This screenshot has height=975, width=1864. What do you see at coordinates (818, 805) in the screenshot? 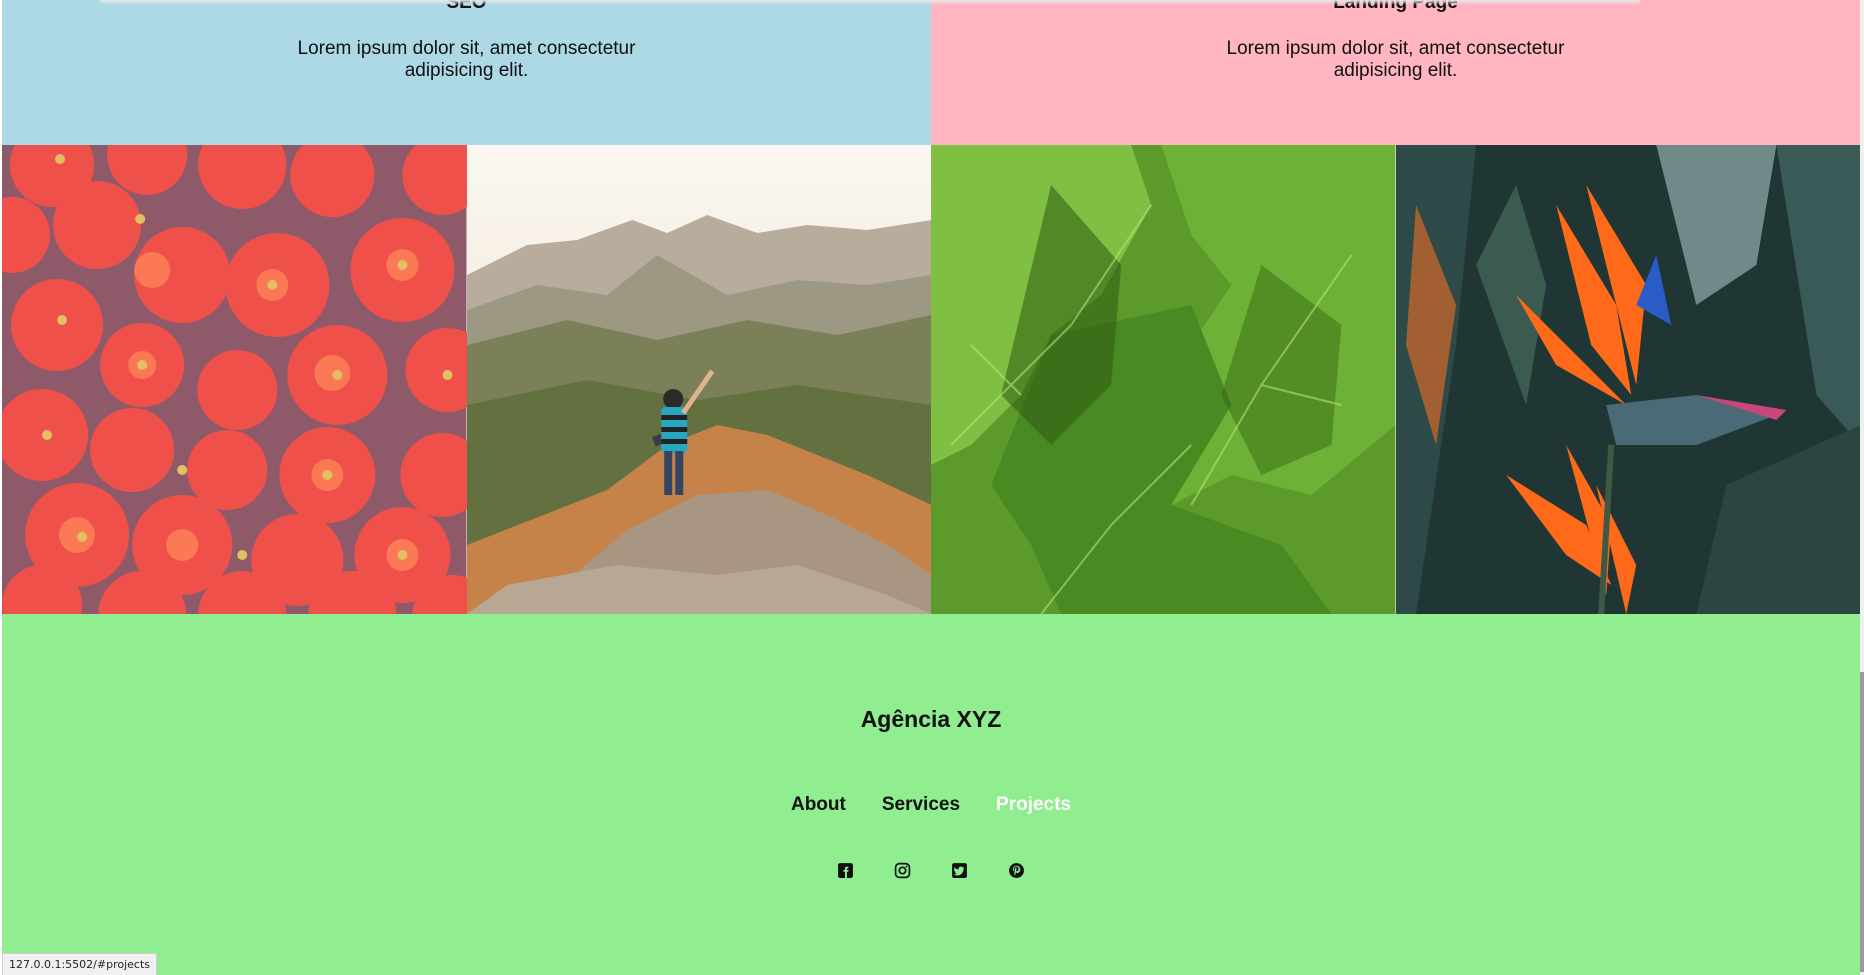
I see `footer-link-about: About` at bounding box center [818, 805].